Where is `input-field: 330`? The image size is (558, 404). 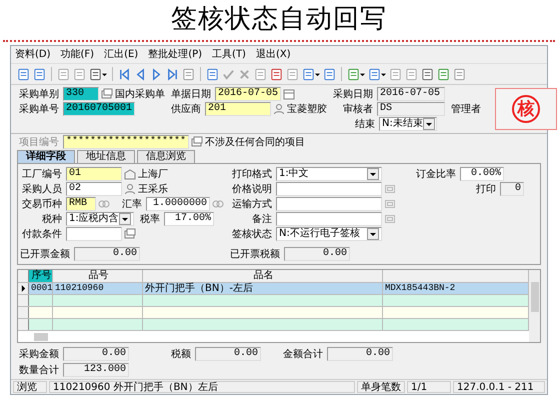 input-field: 330 is located at coordinates (81, 94).